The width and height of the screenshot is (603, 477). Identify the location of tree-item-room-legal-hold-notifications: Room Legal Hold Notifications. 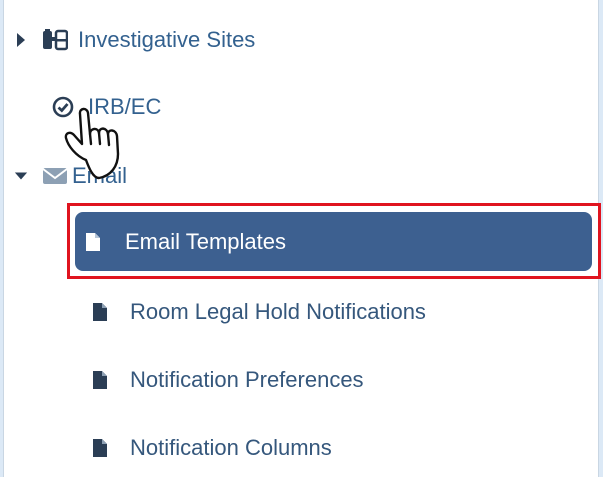
(259, 312).